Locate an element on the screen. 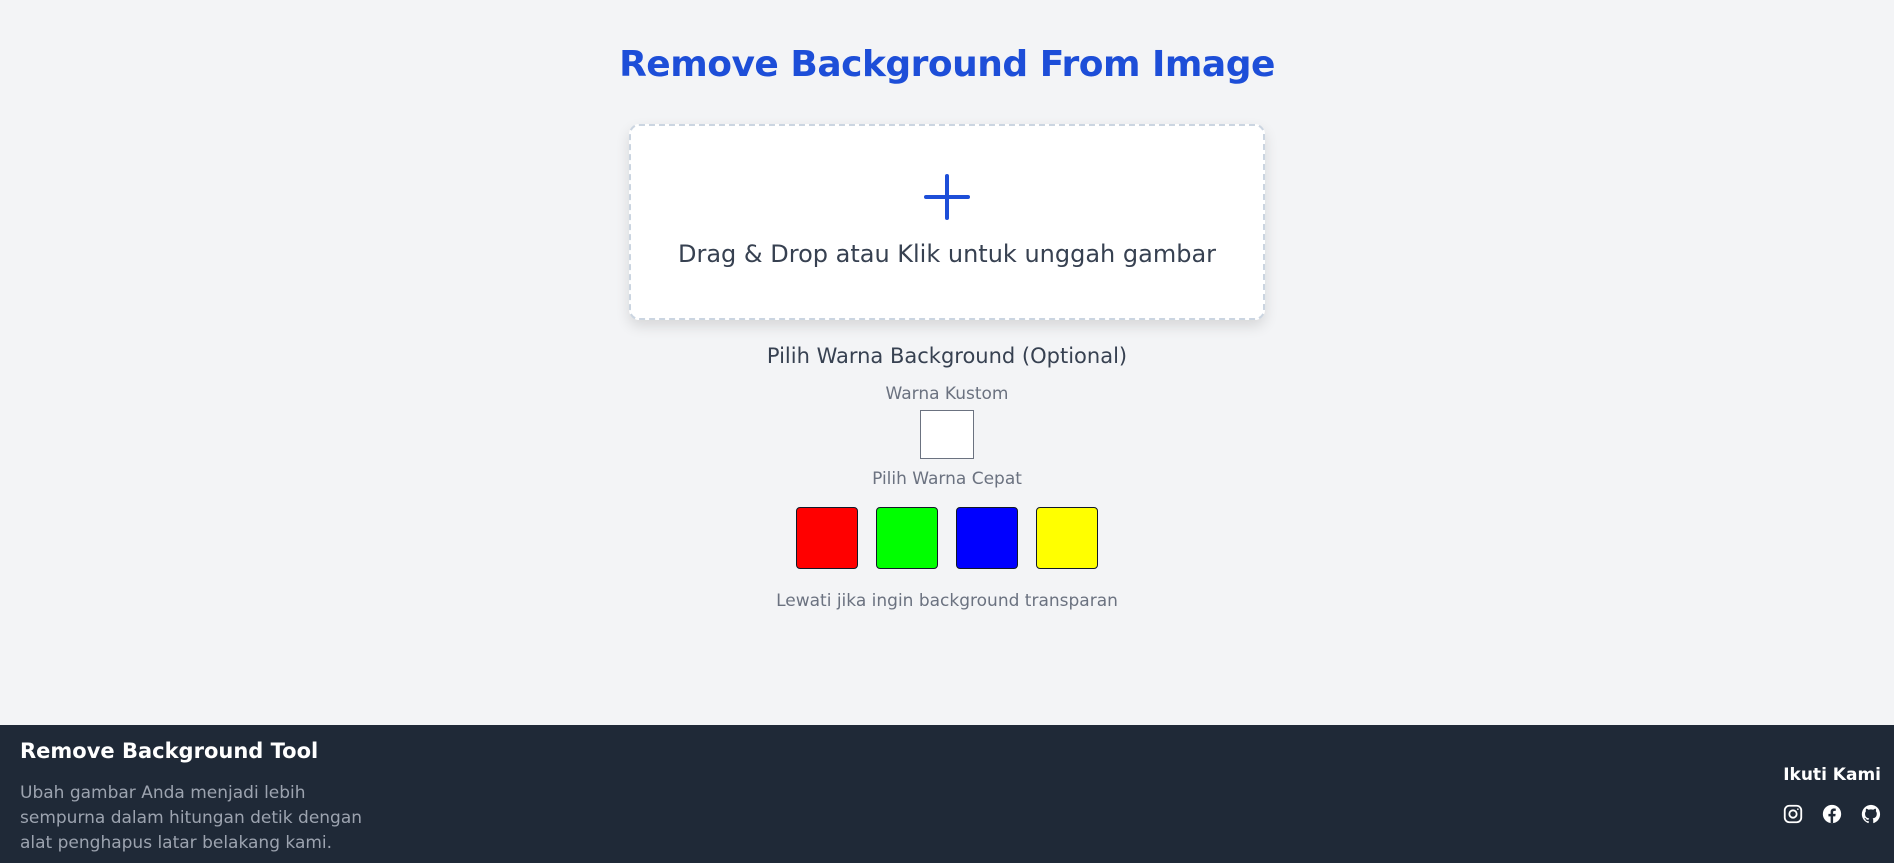  quick-color-swatches is located at coordinates (947, 538).